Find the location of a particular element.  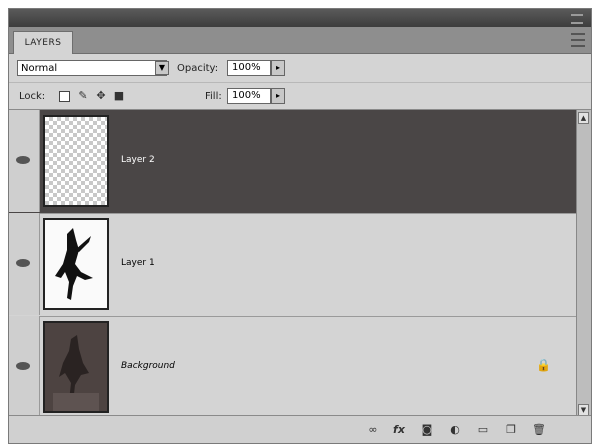

blend-options-row: Normal ▼ Opacity: 100% ▸ is located at coordinates (300, 68).